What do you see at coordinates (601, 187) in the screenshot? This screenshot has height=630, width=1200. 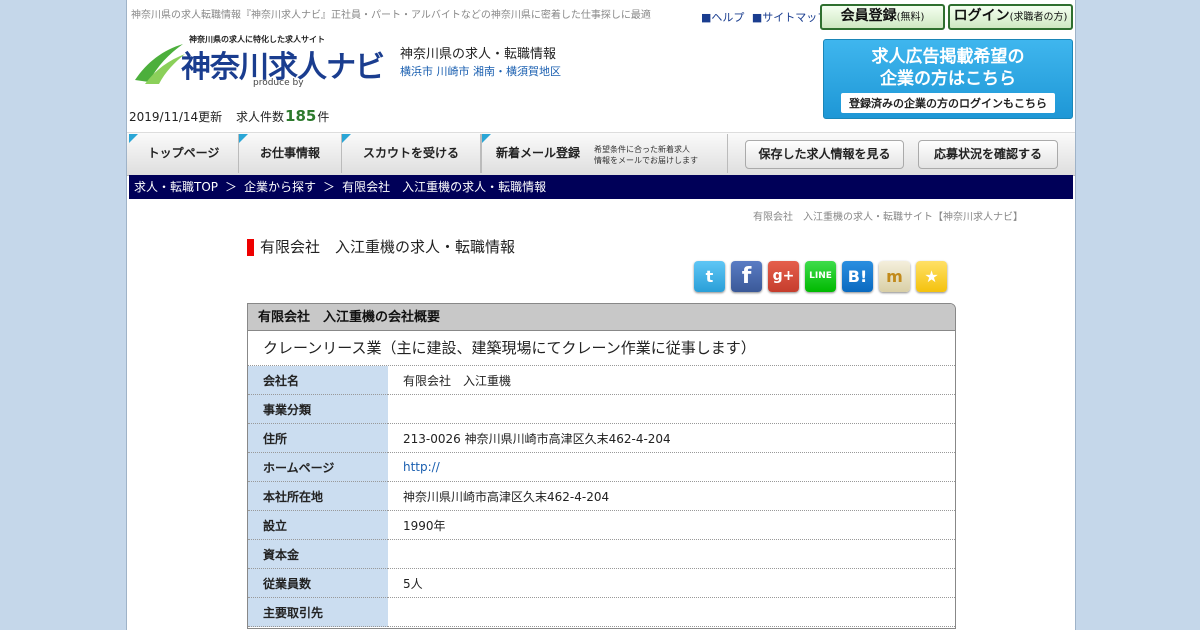 I see `breadcrumb: 求人・転職TOP ＞ 企業から探す ＞ 有限会社 入江重機の求人・転職情報` at bounding box center [601, 187].